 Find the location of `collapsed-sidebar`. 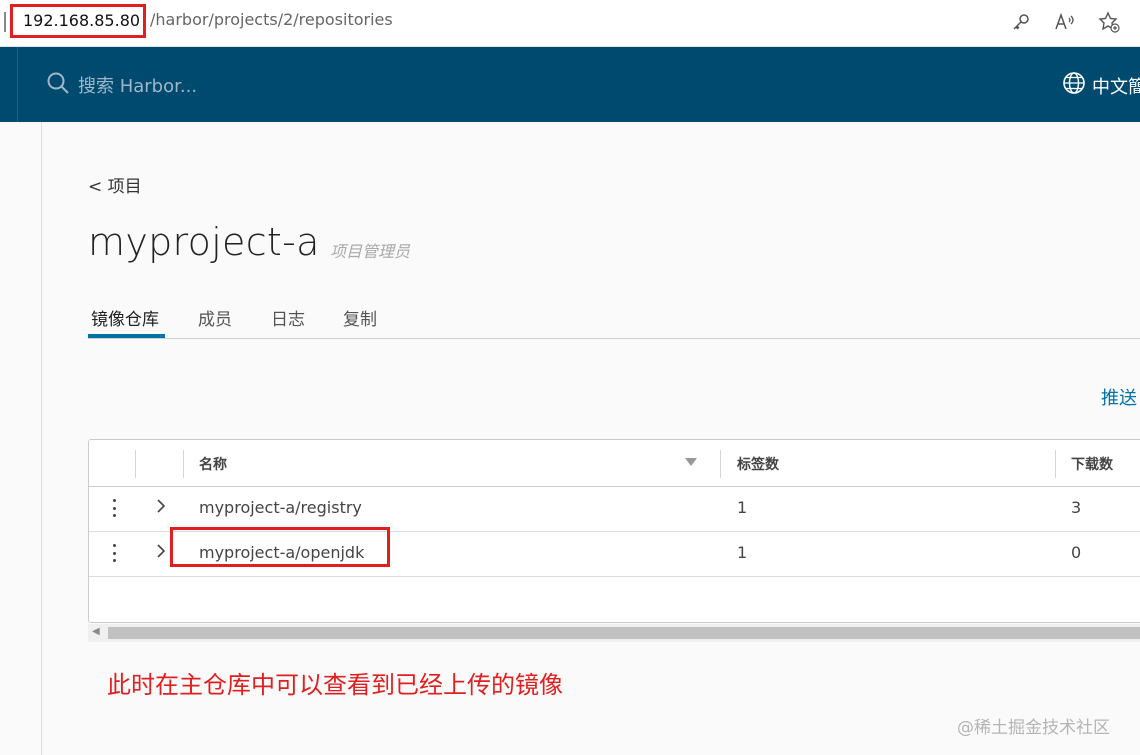

collapsed-sidebar is located at coordinates (21, 438).